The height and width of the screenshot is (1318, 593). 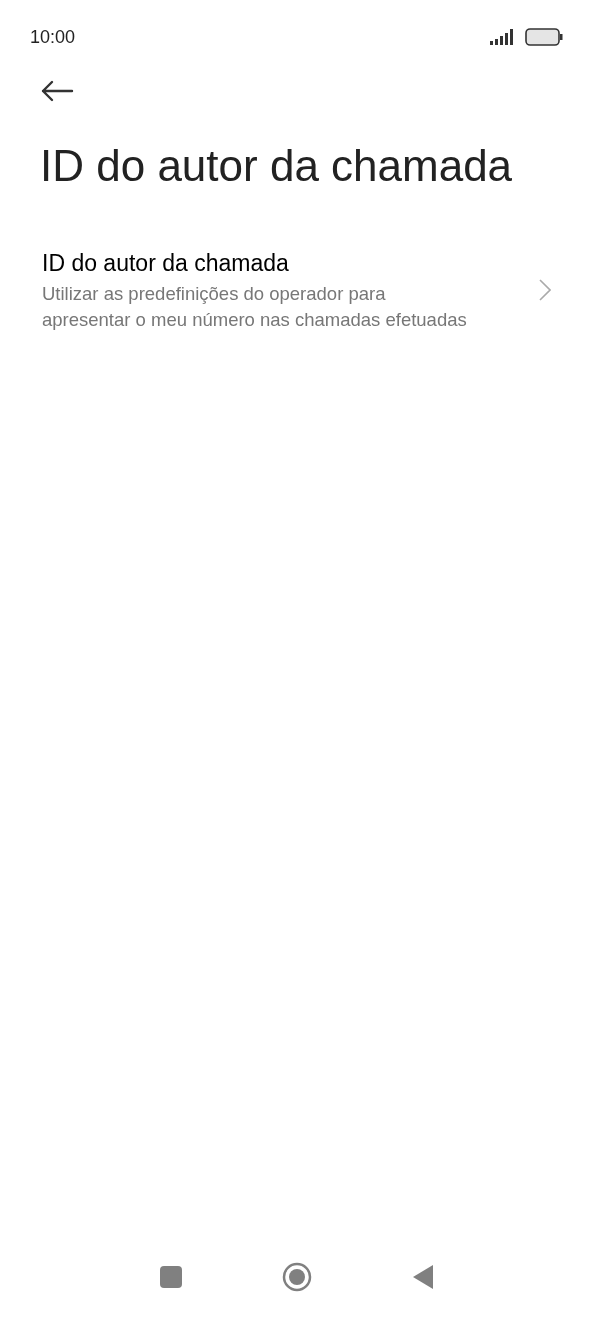 What do you see at coordinates (53, 37) in the screenshot?
I see `status-time: 10:00` at bounding box center [53, 37].